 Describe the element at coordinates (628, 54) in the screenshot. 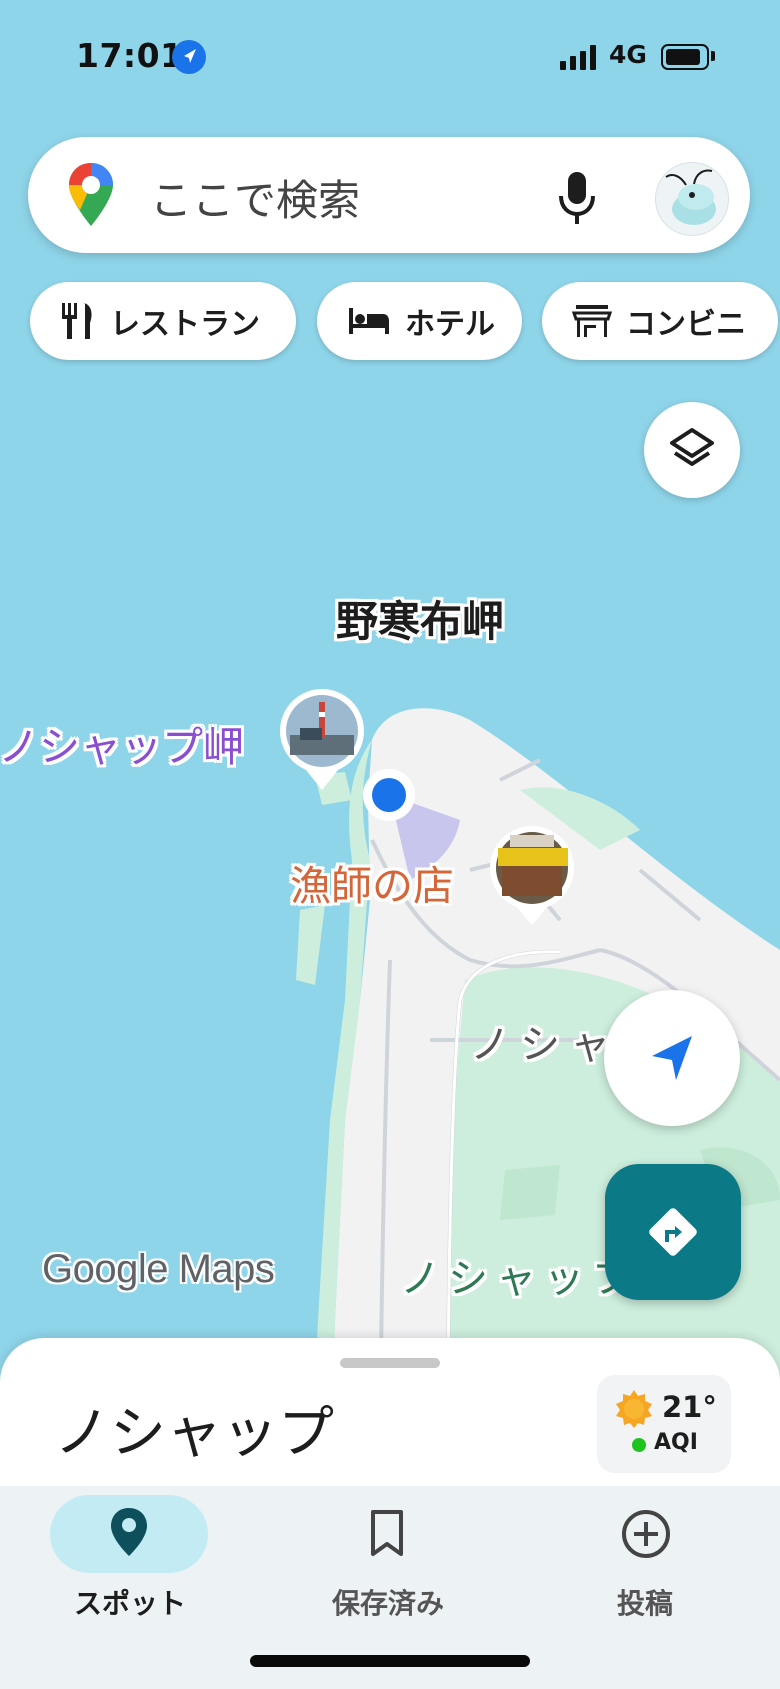

I see `network-type: 4G` at that location.